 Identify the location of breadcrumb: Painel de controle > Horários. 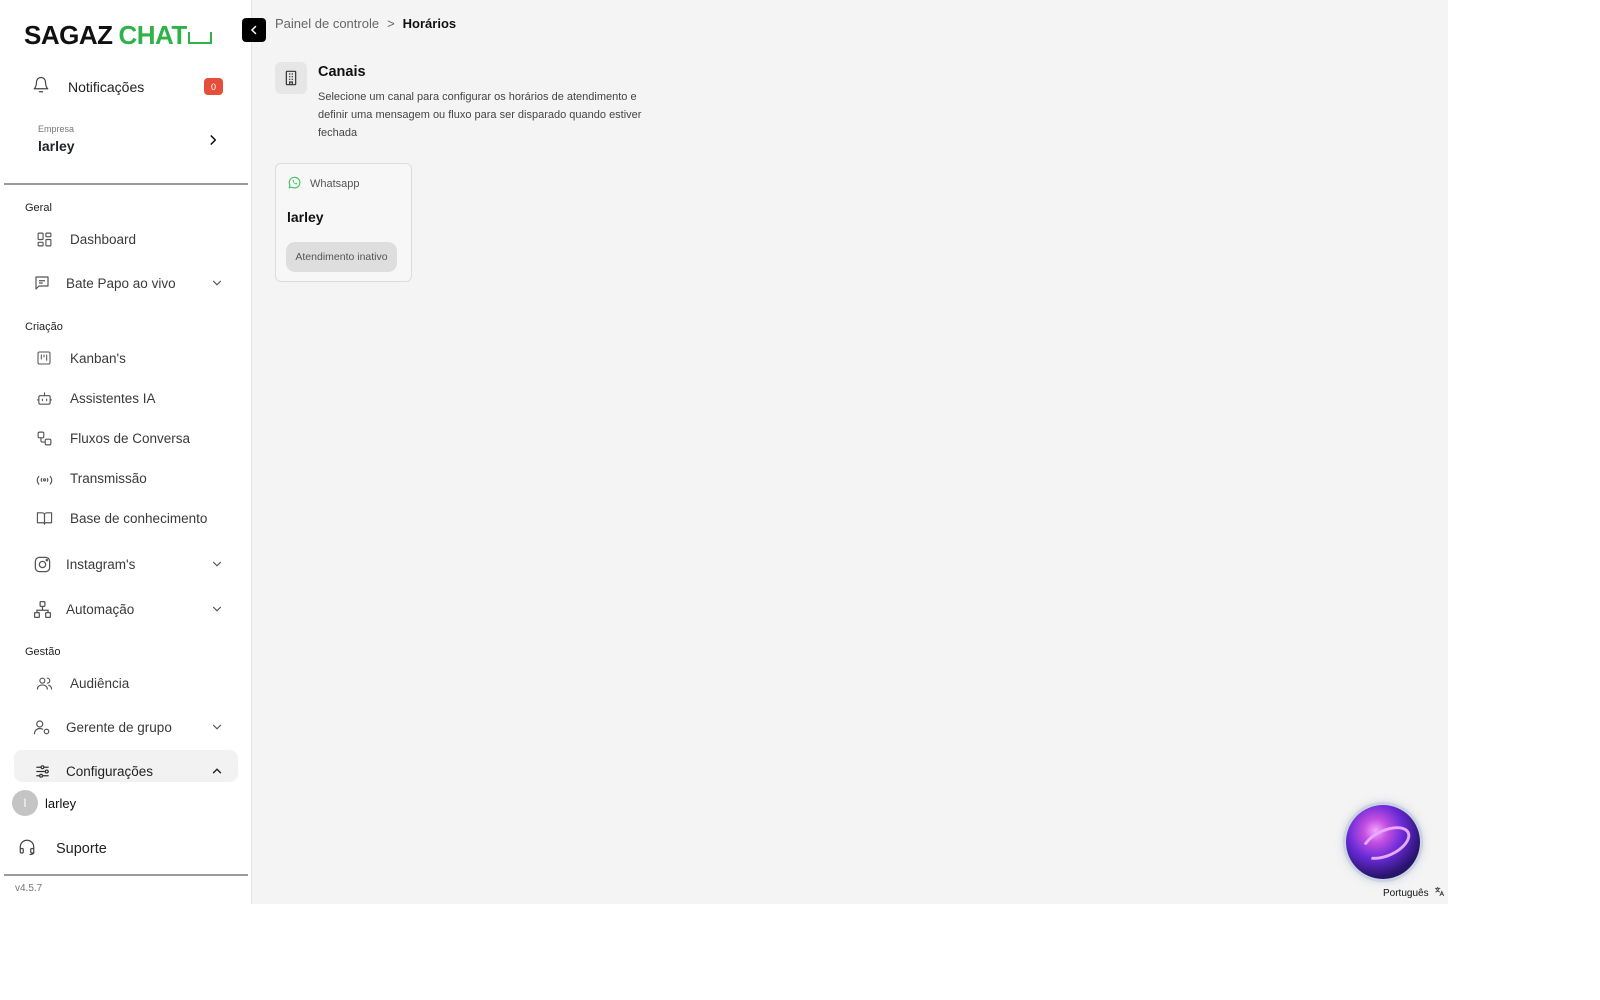
(365, 23).